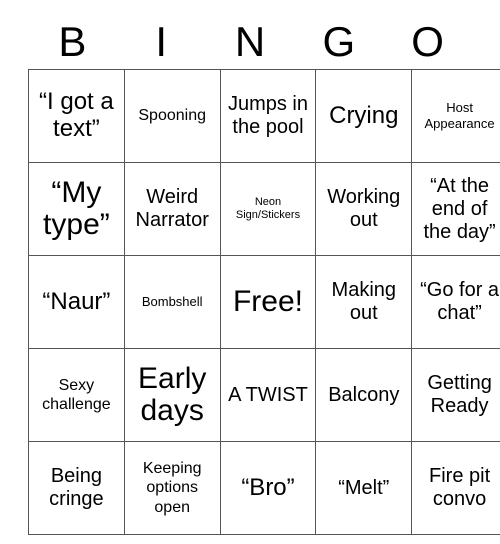 The width and height of the screenshot is (500, 544). What do you see at coordinates (364, 116) in the screenshot?
I see `bingo-cell: Crying` at bounding box center [364, 116].